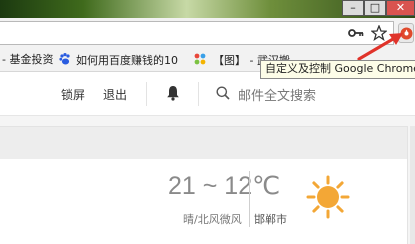 The width and height of the screenshot is (415, 244). What do you see at coordinates (207, 9) in the screenshot?
I see `window-title-strip: – □ ✕` at bounding box center [207, 9].